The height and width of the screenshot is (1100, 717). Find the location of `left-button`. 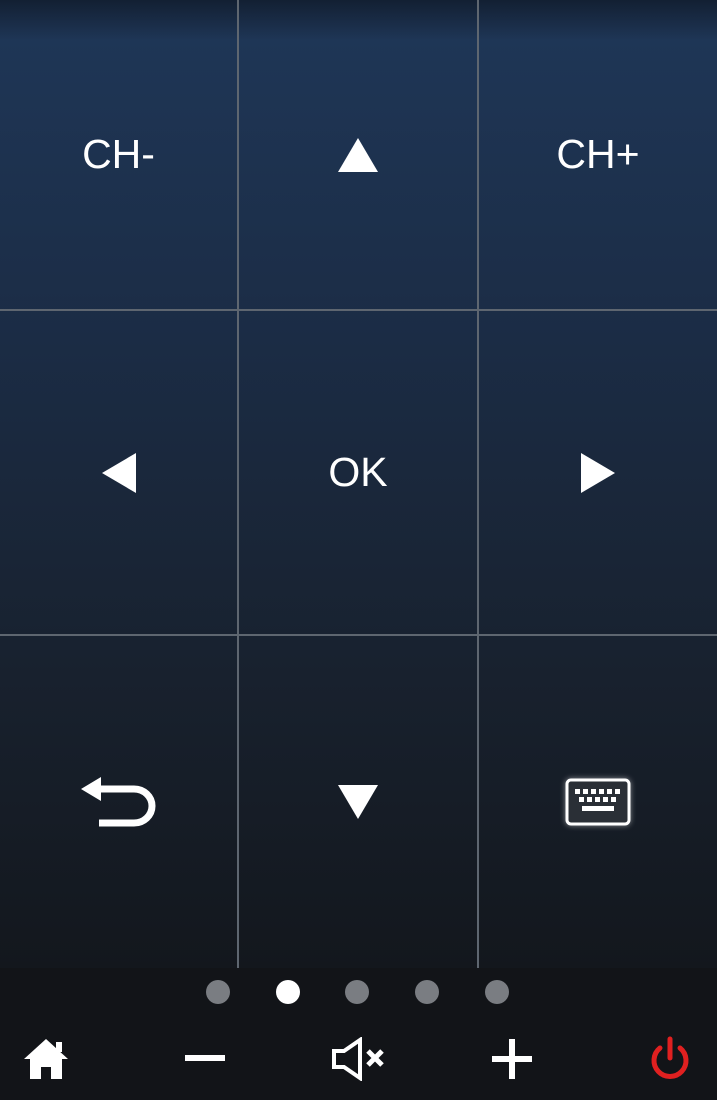

left-button is located at coordinates (118, 472).